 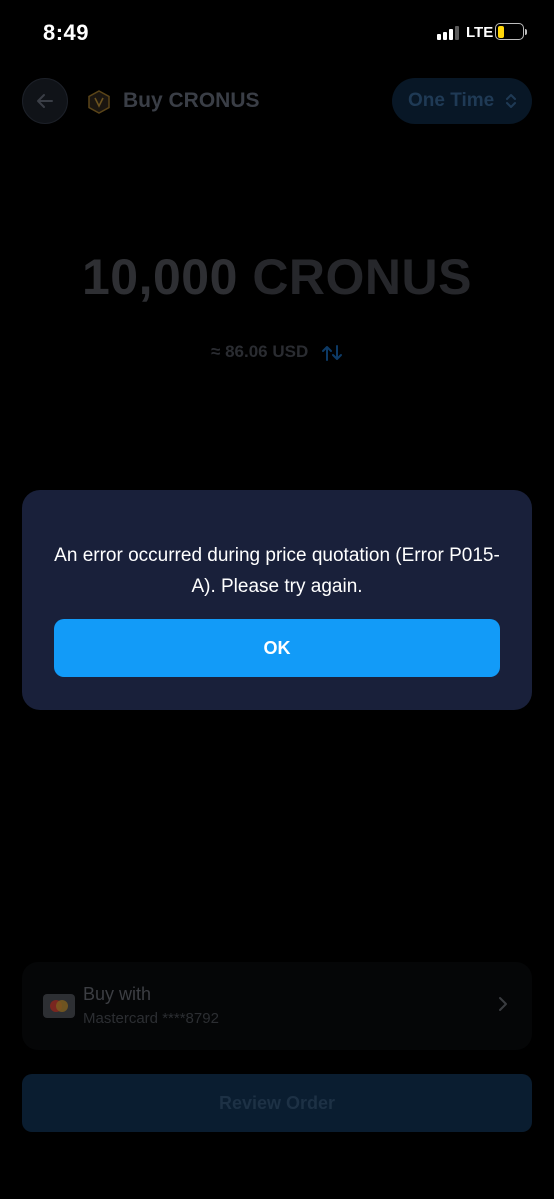 I want to click on battery-icon, so click(x=511, y=31).